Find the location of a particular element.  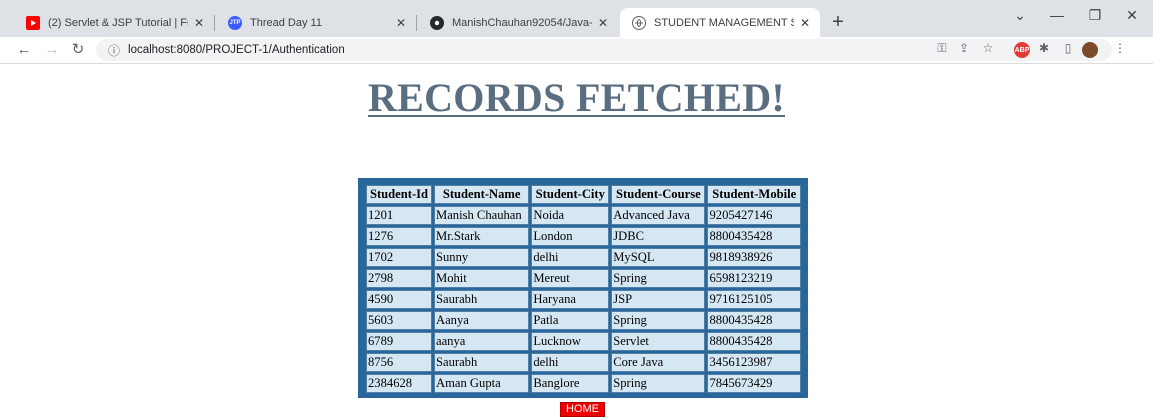

cell-student-course: JSP is located at coordinates (658, 299).